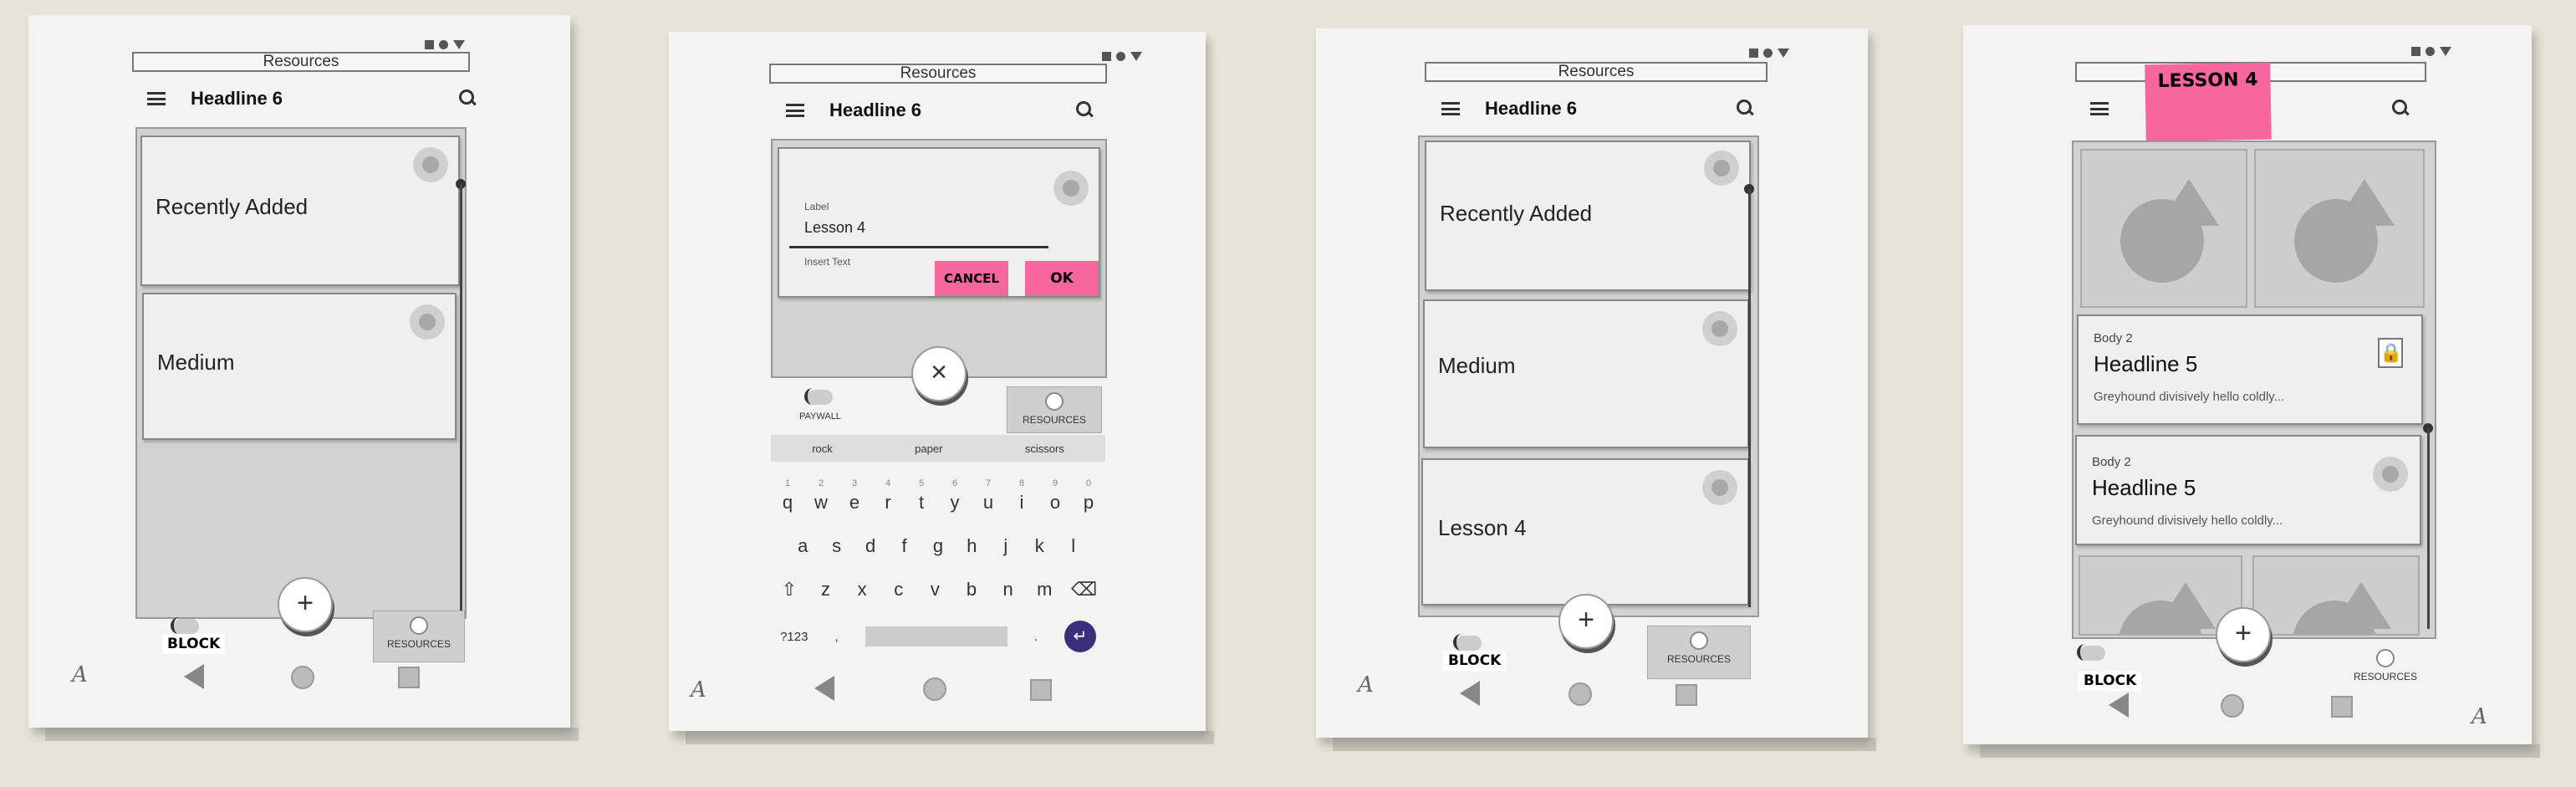 The width and height of the screenshot is (2576, 787). Describe the element at coordinates (855, 483) in the screenshot. I see `number-hint: 3` at that location.